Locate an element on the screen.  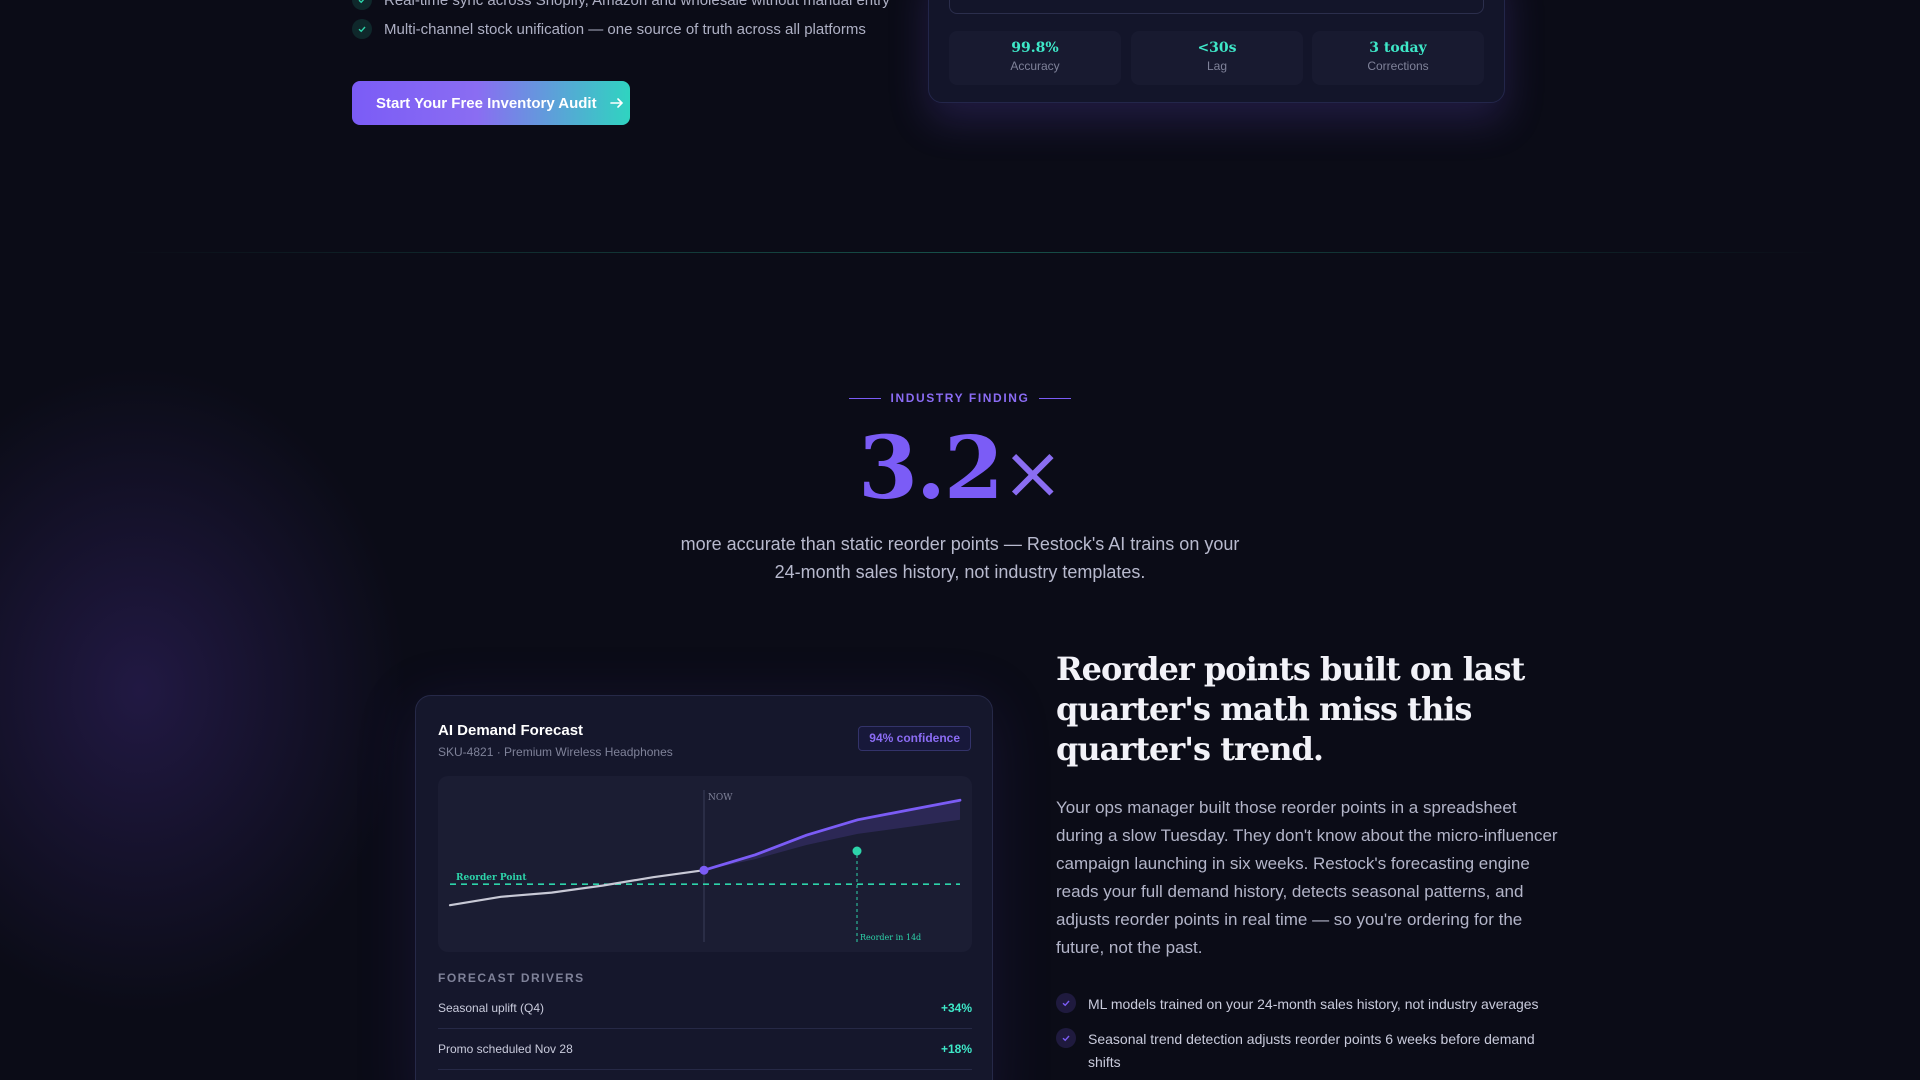
stat-accuracy: 99.8% Accuracy is located at coordinates (1035, 58).